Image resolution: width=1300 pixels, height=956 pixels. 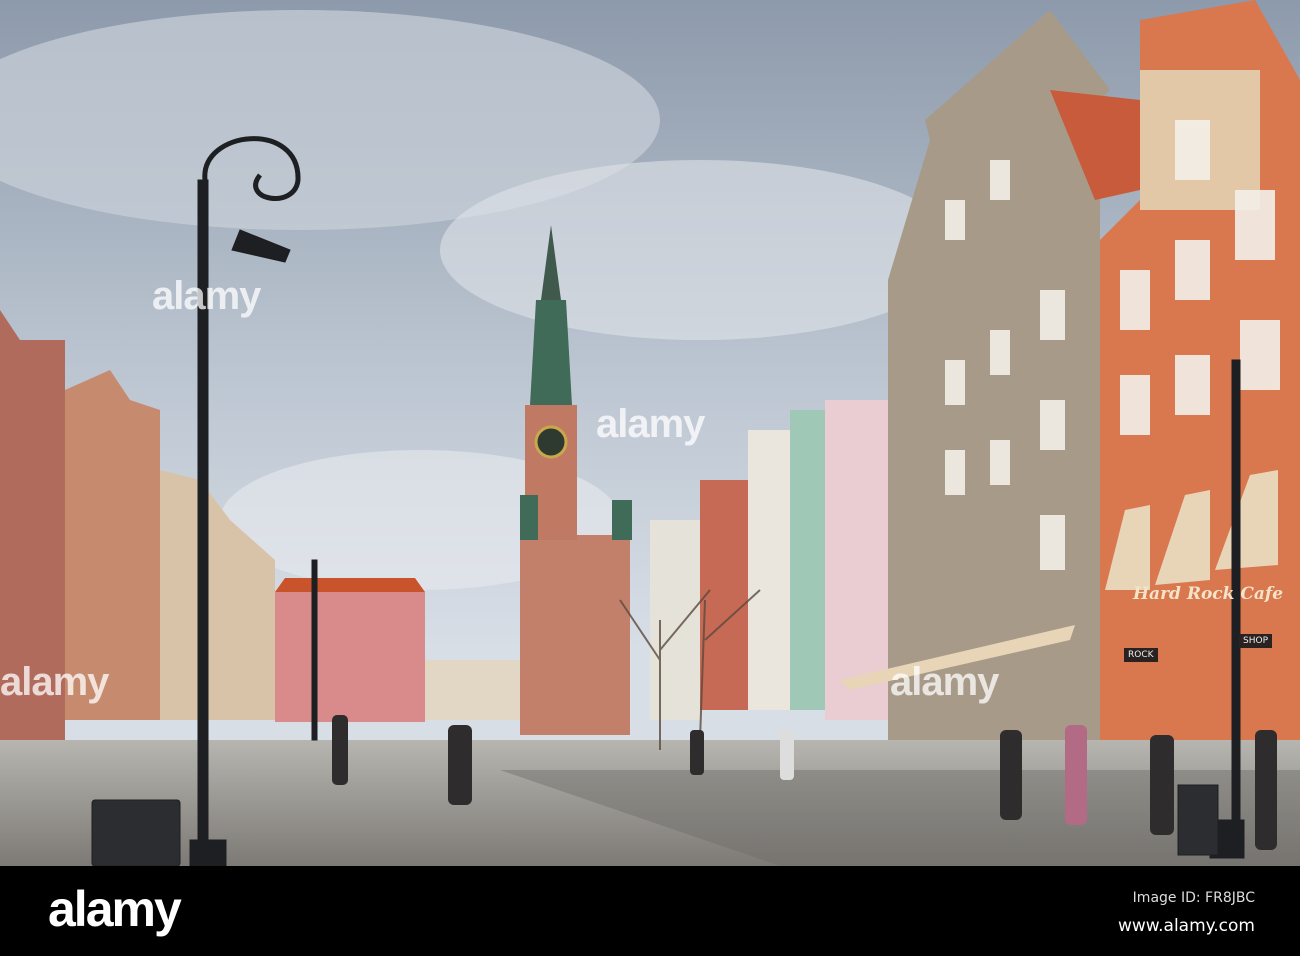 I want to click on alamy-logo: alamy, so click(x=115, y=909).